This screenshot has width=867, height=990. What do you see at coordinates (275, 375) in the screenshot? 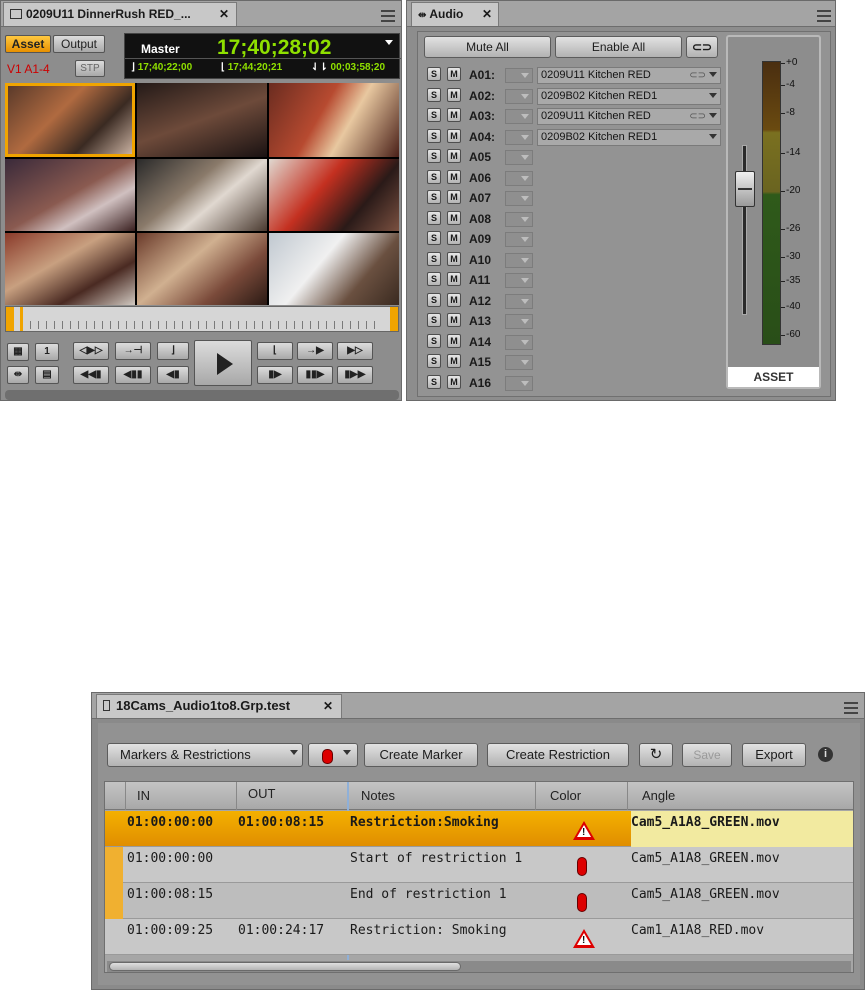
I see `step-forward-frame-button: ▮▶` at bounding box center [275, 375].